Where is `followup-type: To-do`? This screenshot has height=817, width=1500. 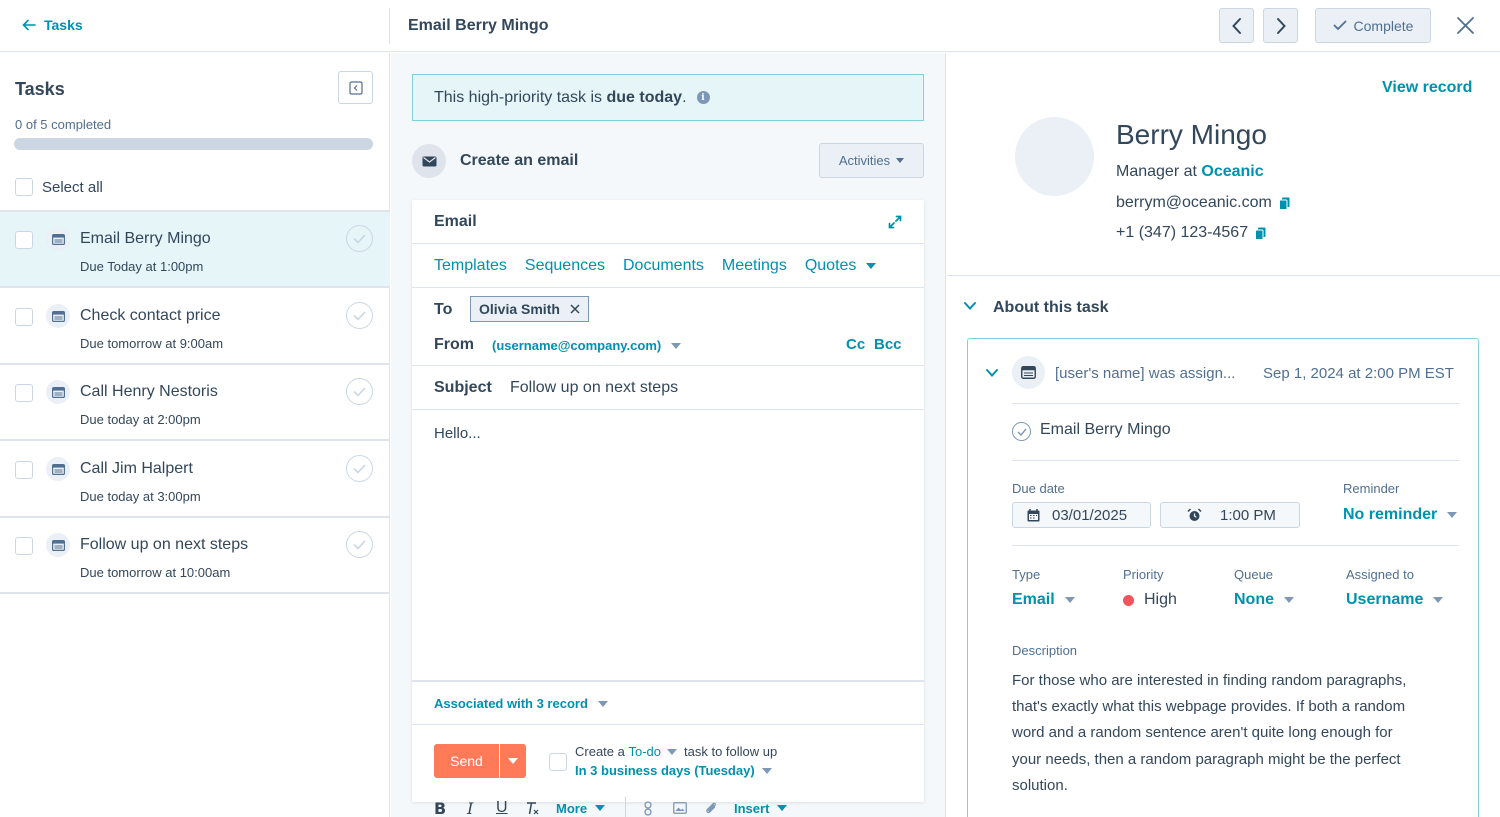
followup-type: To-do is located at coordinates (644, 751).